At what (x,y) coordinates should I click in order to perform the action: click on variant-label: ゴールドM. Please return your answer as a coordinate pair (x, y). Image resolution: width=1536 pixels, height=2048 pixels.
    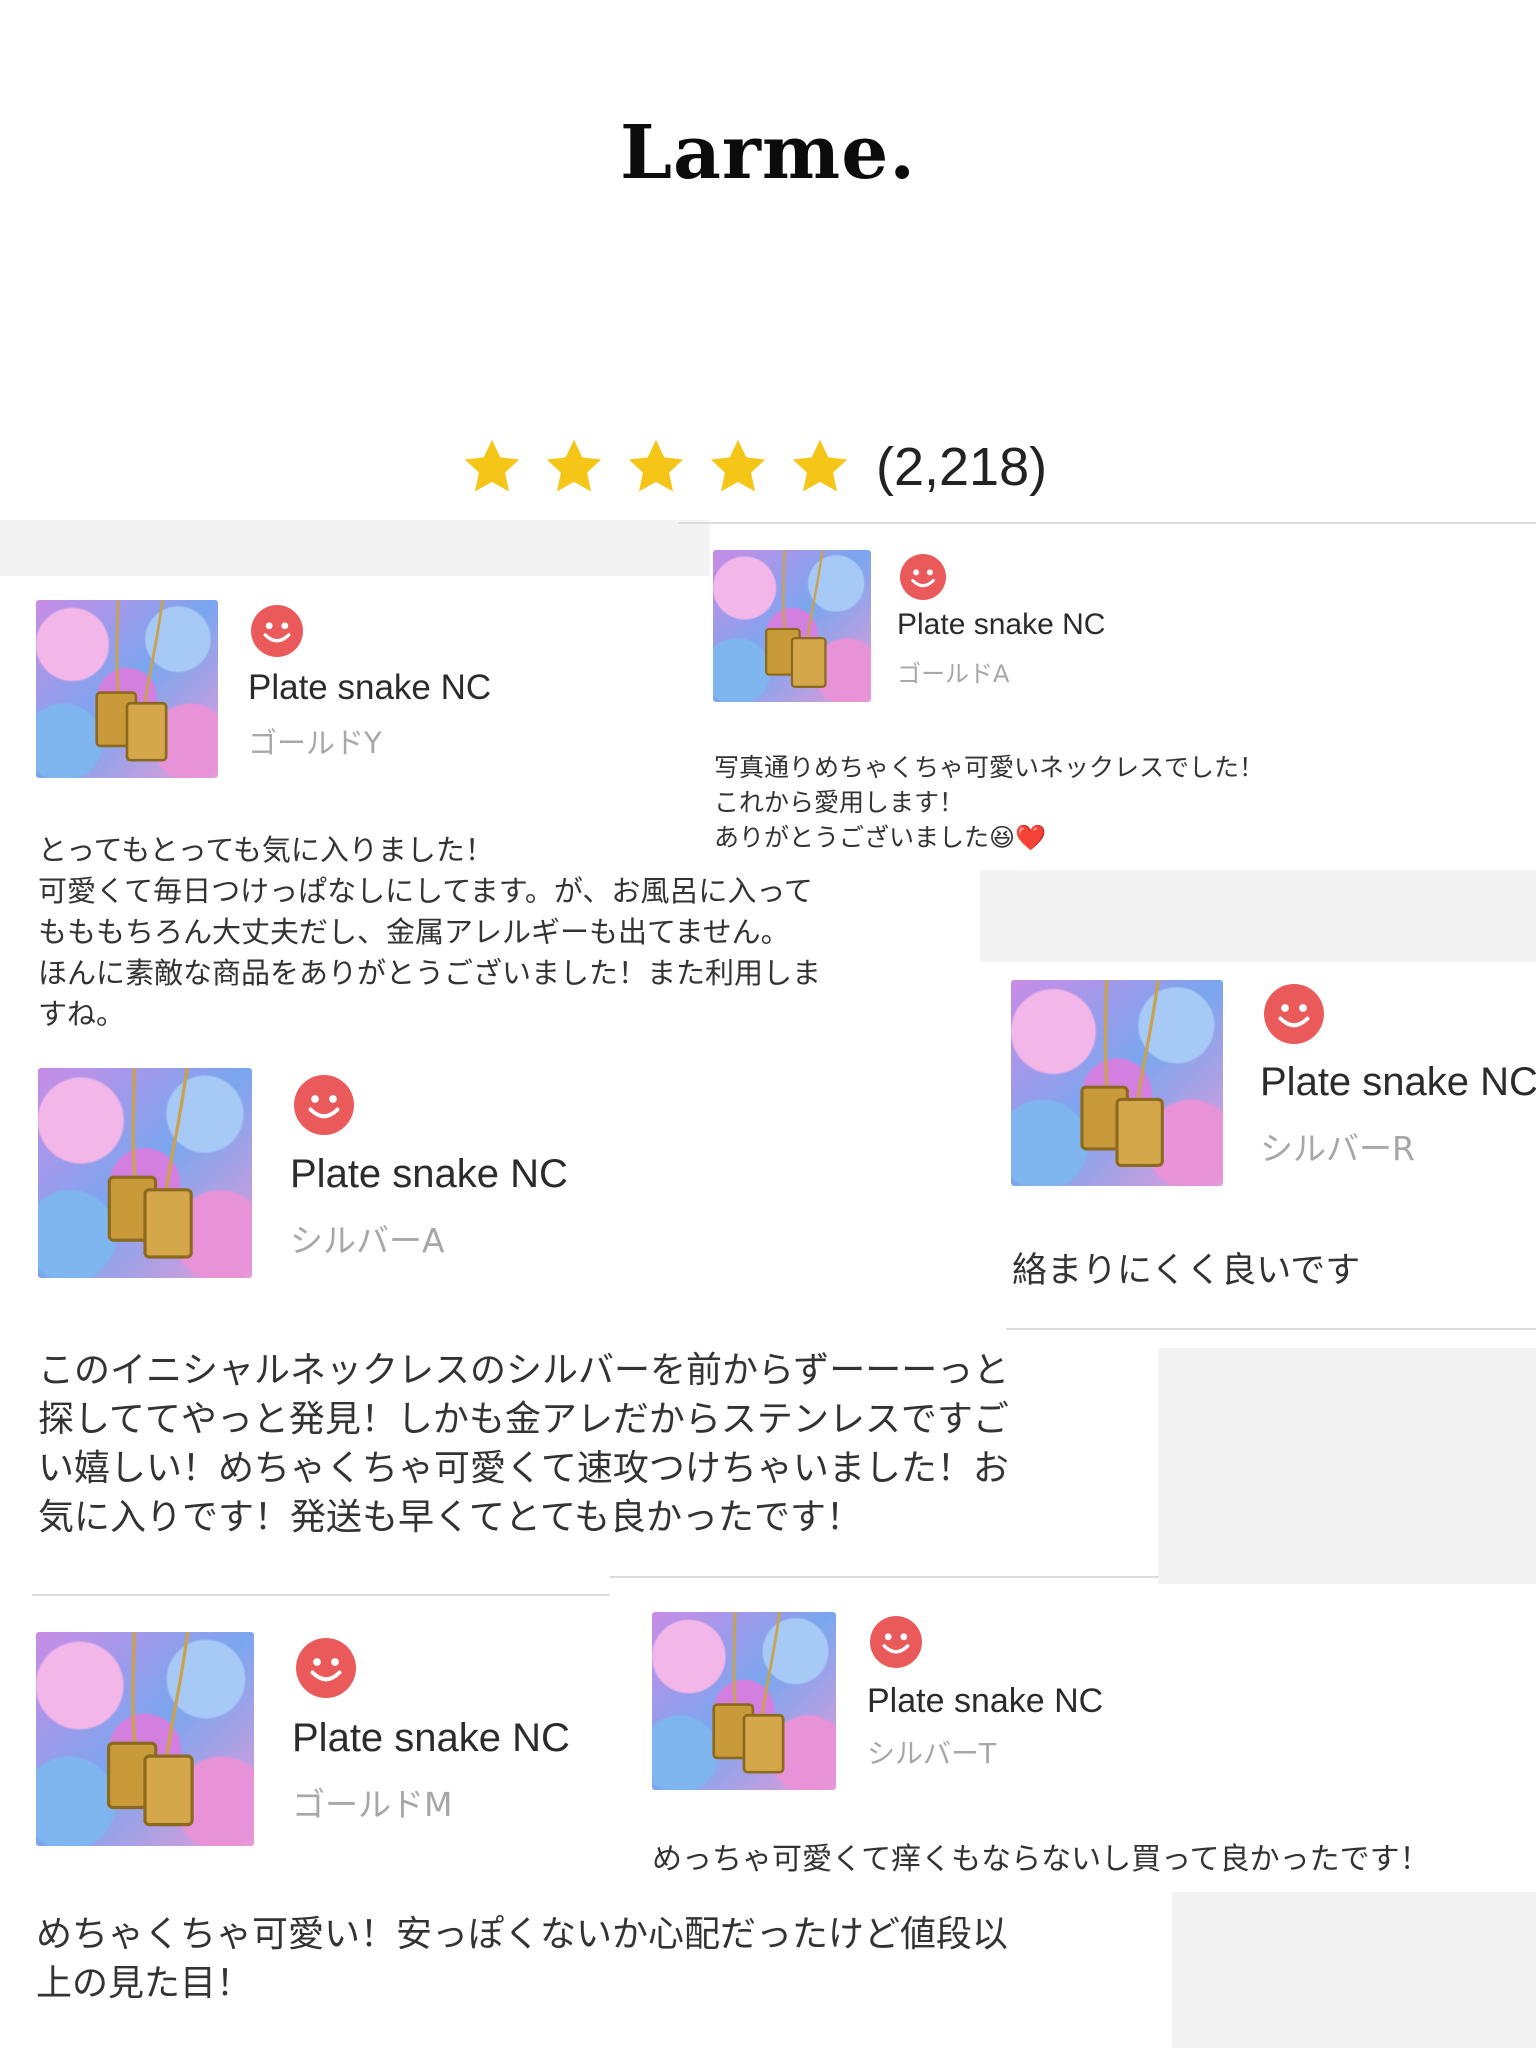
    Looking at the image, I should click on (372, 1804).